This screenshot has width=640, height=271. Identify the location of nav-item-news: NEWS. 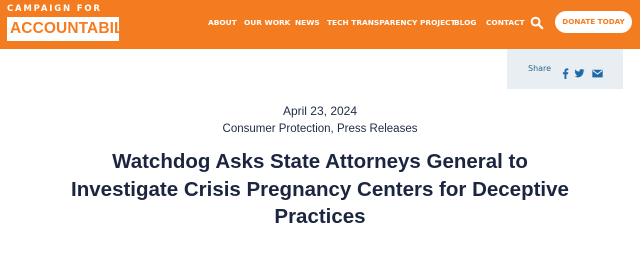
(307, 23).